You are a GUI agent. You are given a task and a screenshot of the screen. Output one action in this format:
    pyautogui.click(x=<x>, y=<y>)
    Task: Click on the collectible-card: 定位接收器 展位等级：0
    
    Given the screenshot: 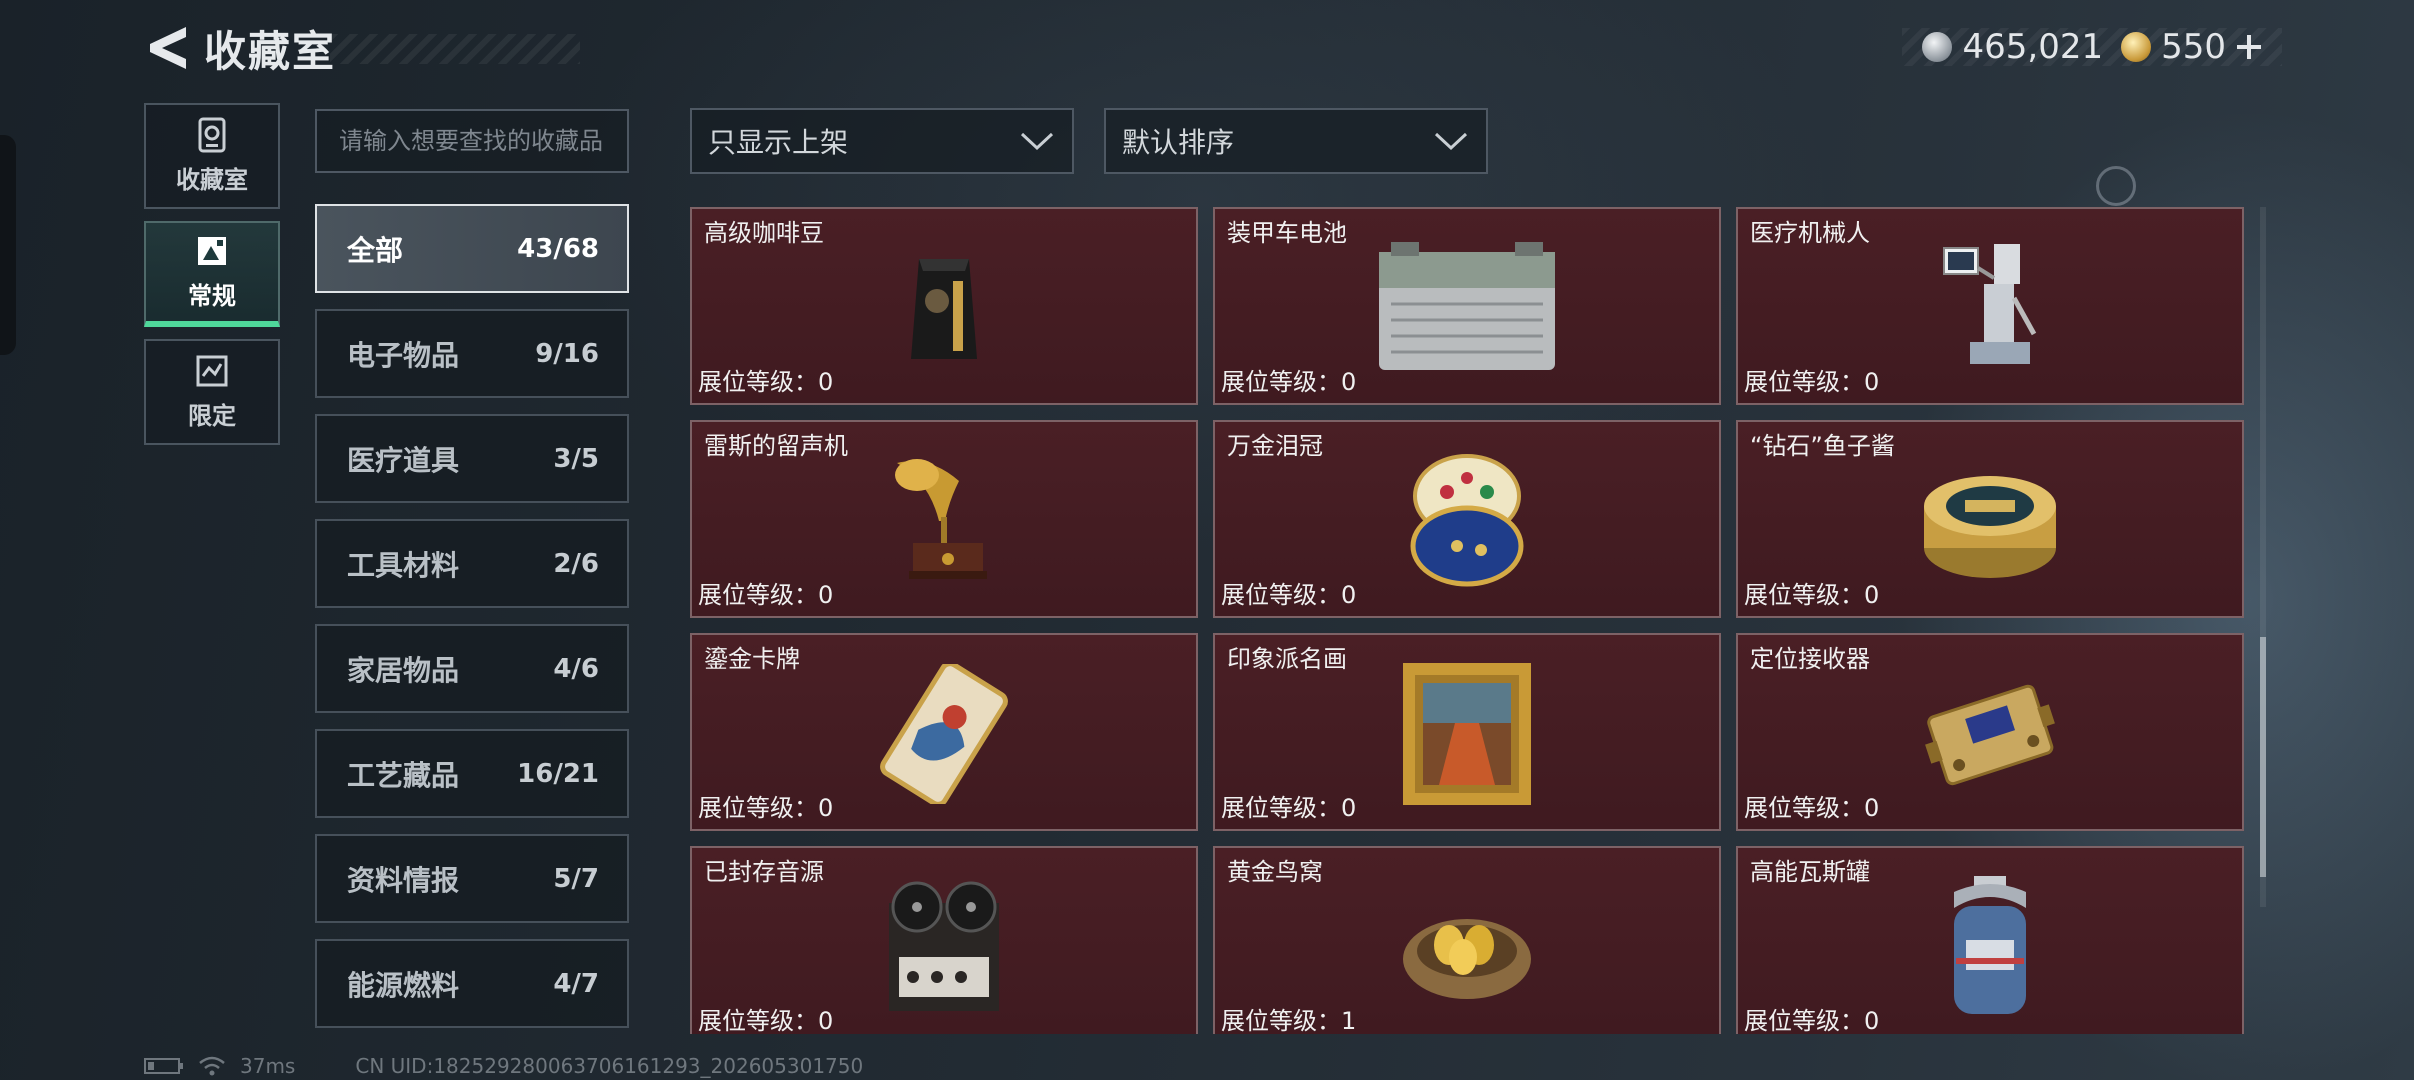 What is the action you would take?
    pyautogui.click(x=1990, y=732)
    